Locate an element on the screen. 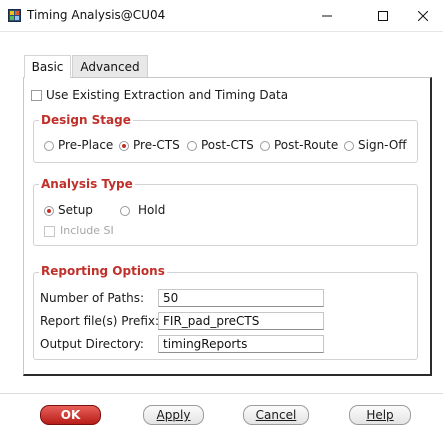  radio-sign-off-label: Sign-Off is located at coordinates (382, 145).